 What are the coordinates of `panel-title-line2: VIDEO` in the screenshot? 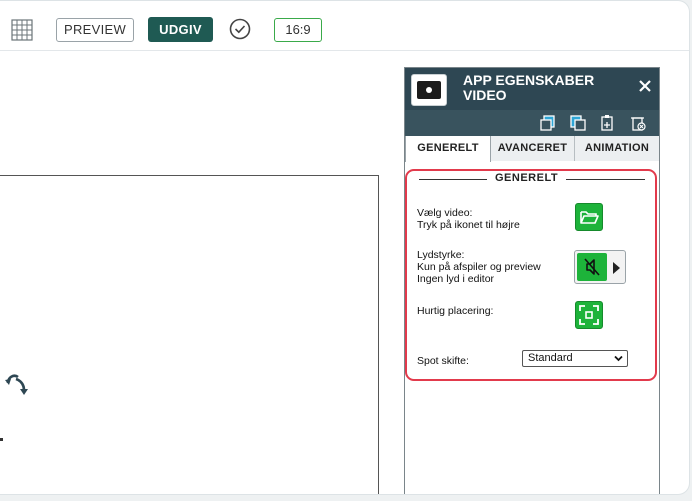 It's located at (485, 95).